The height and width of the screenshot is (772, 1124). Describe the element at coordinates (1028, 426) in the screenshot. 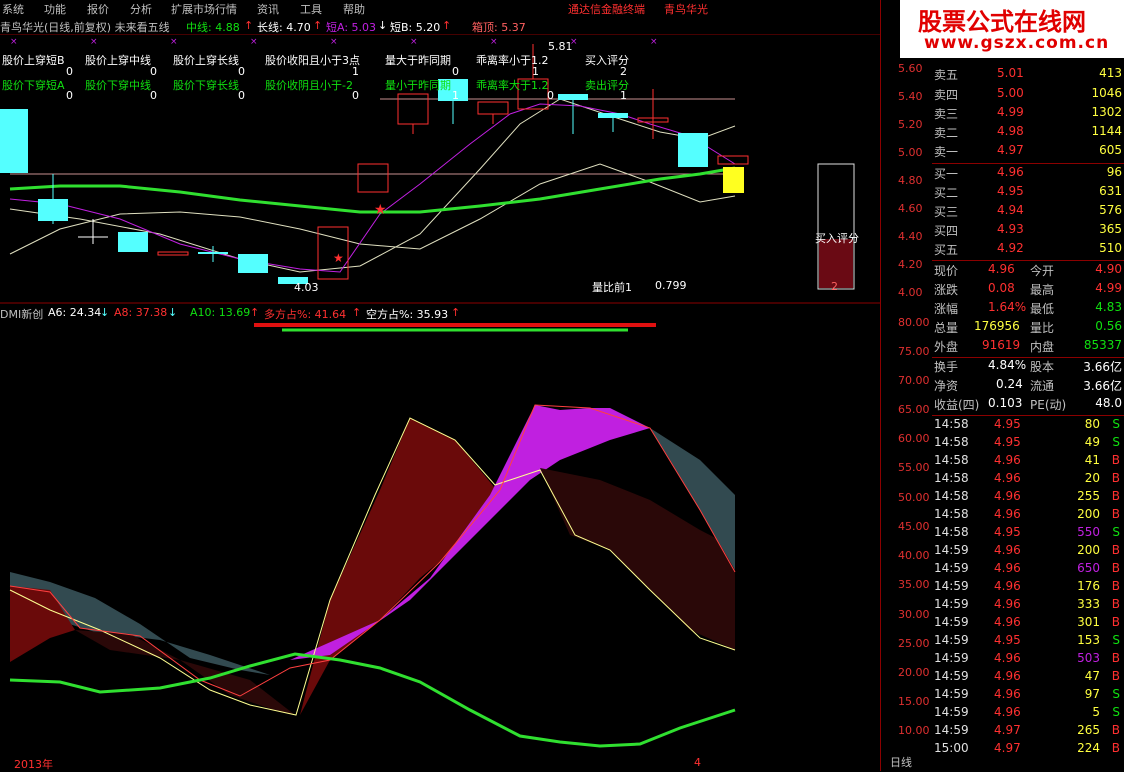

I see `tick-row: 14:58 4.95 80 S` at that location.